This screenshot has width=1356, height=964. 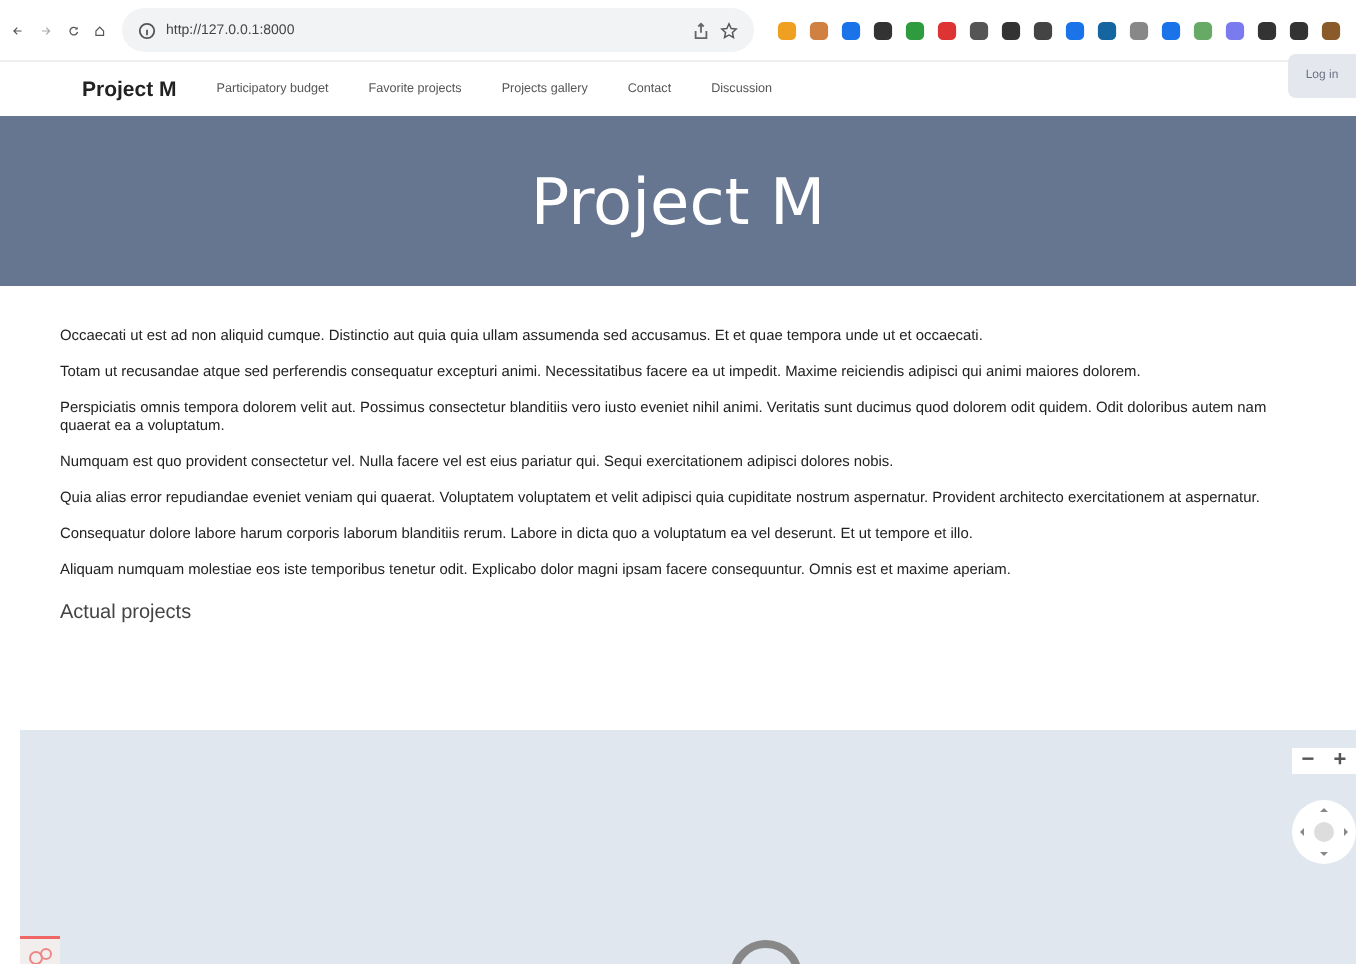 I want to click on share-icon, so click(x=701, y=30).